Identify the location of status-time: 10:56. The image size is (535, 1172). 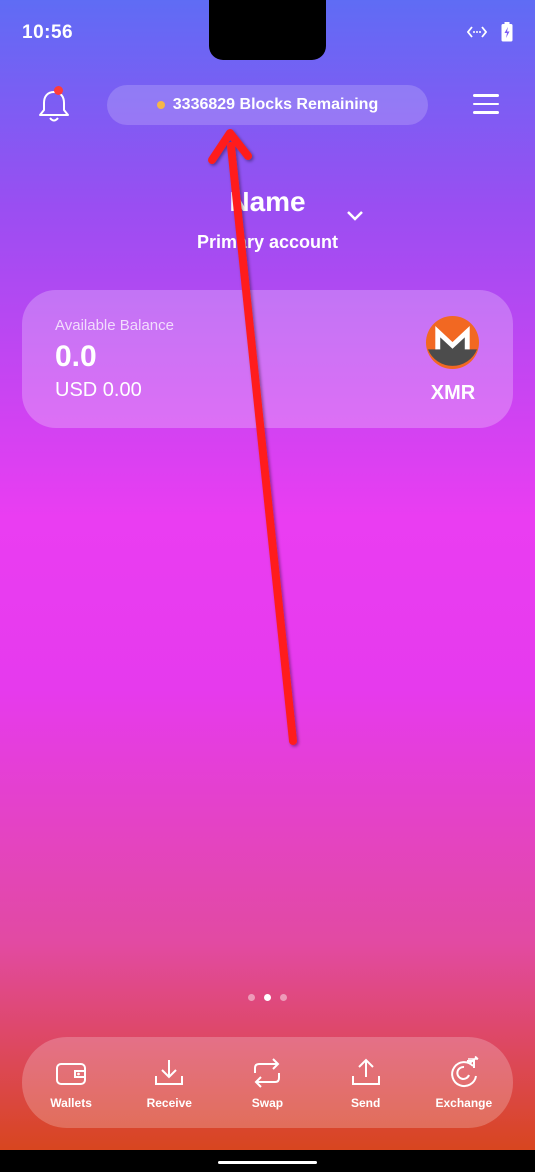
(48, 32).